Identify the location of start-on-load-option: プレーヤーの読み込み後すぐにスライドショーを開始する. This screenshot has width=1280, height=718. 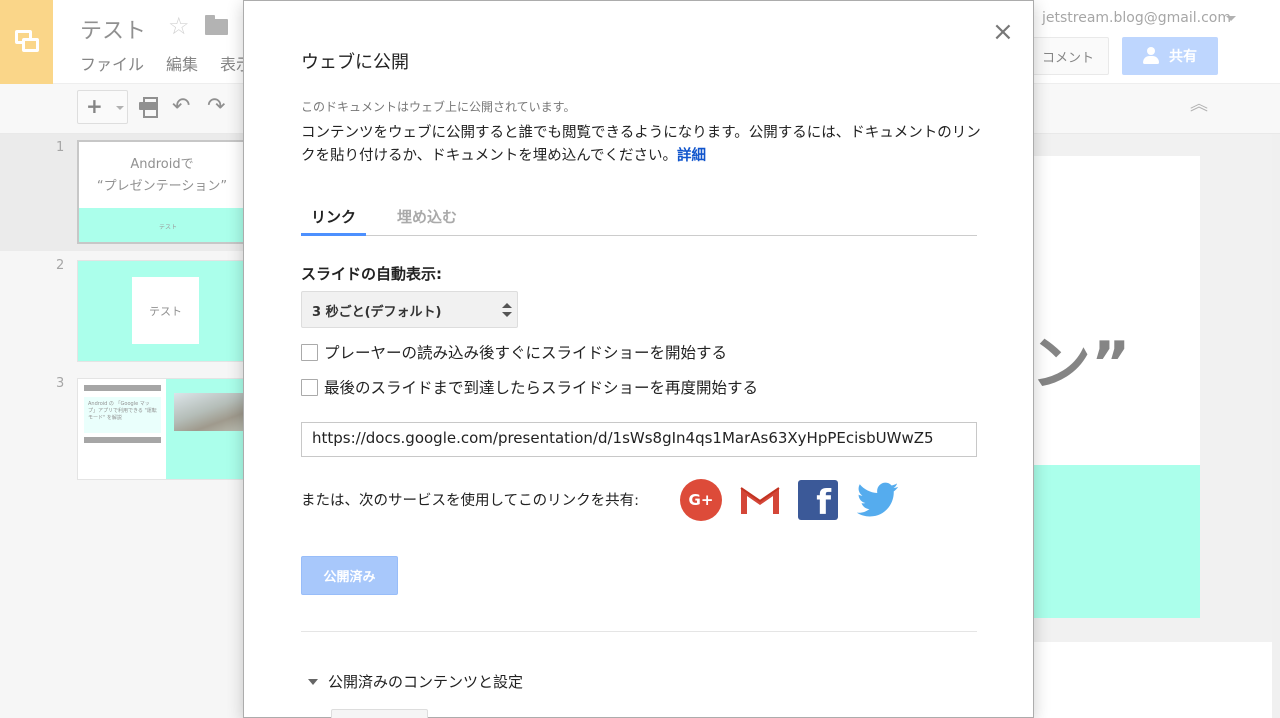
(514, 352).